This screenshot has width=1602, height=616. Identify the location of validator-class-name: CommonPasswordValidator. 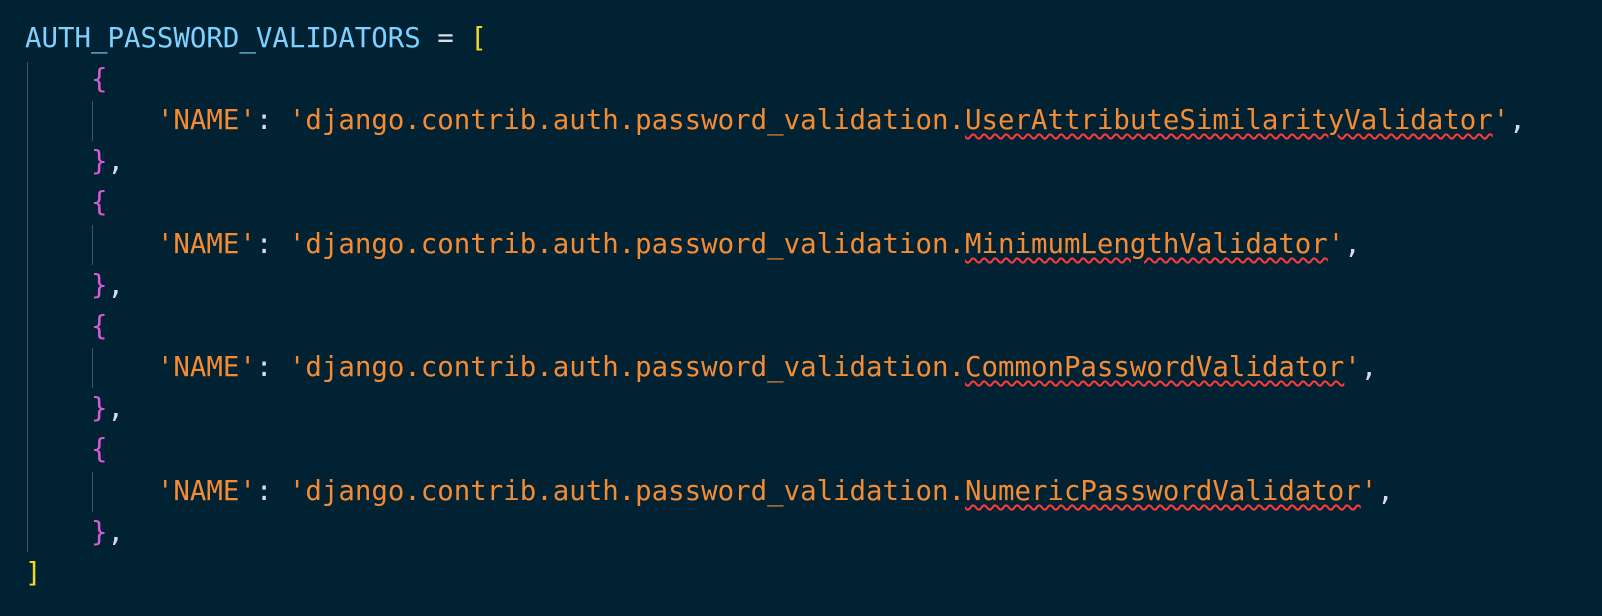
(1155, 367).